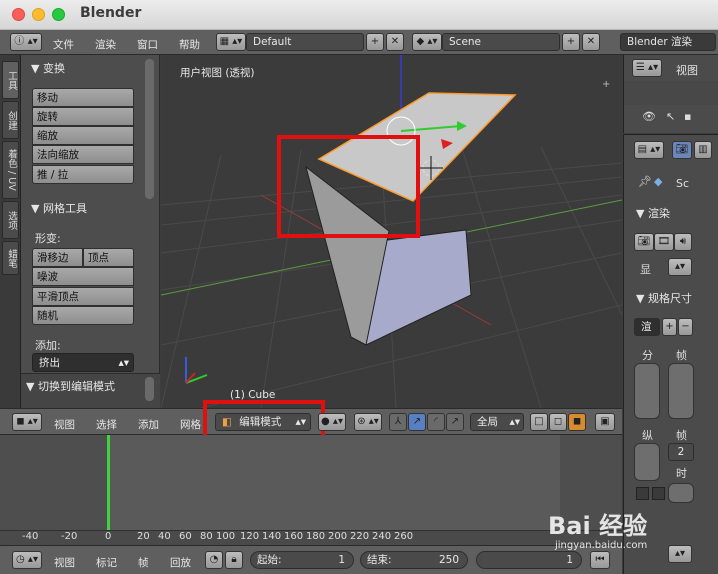 This screenshot has height=574, width=718. What do you see at coordinates (189, 44) in the screenshot?
I see `menu-help: 帮助` at bounding box center [189, 44].